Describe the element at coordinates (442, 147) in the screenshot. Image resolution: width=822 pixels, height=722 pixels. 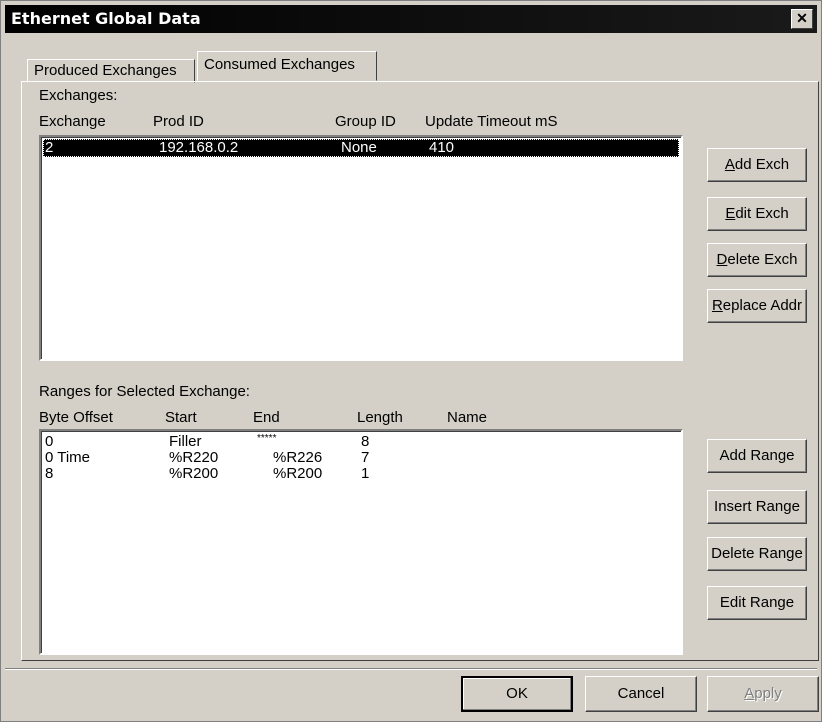
I see `timeout-cell: 410` at that location.